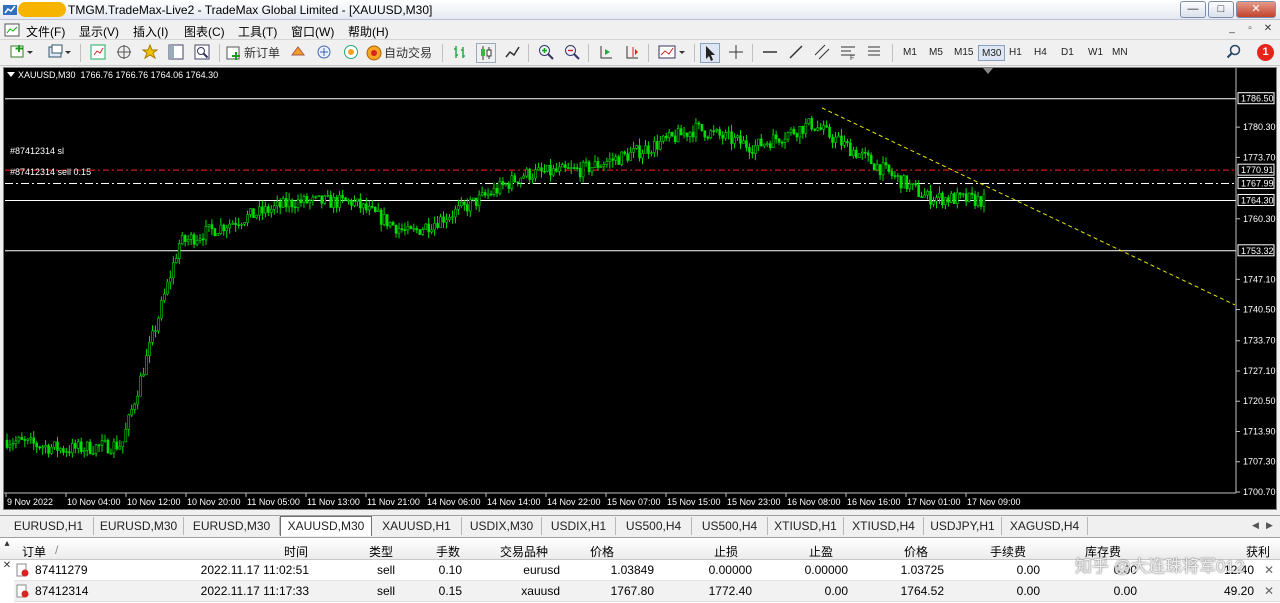  What do you see at coordinates (150, 53) in the screenshot?
I see `navigator-icon` at bounding box center [150, 53].